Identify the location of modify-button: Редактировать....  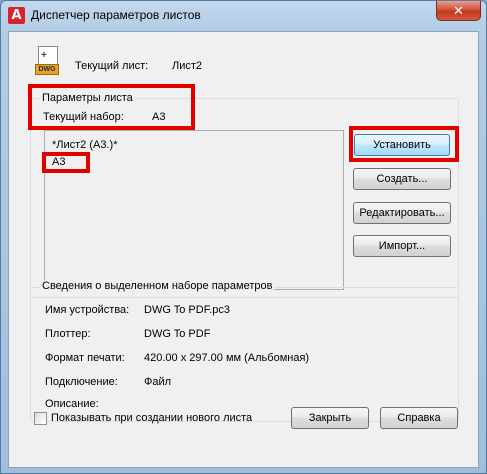
(402, 213).